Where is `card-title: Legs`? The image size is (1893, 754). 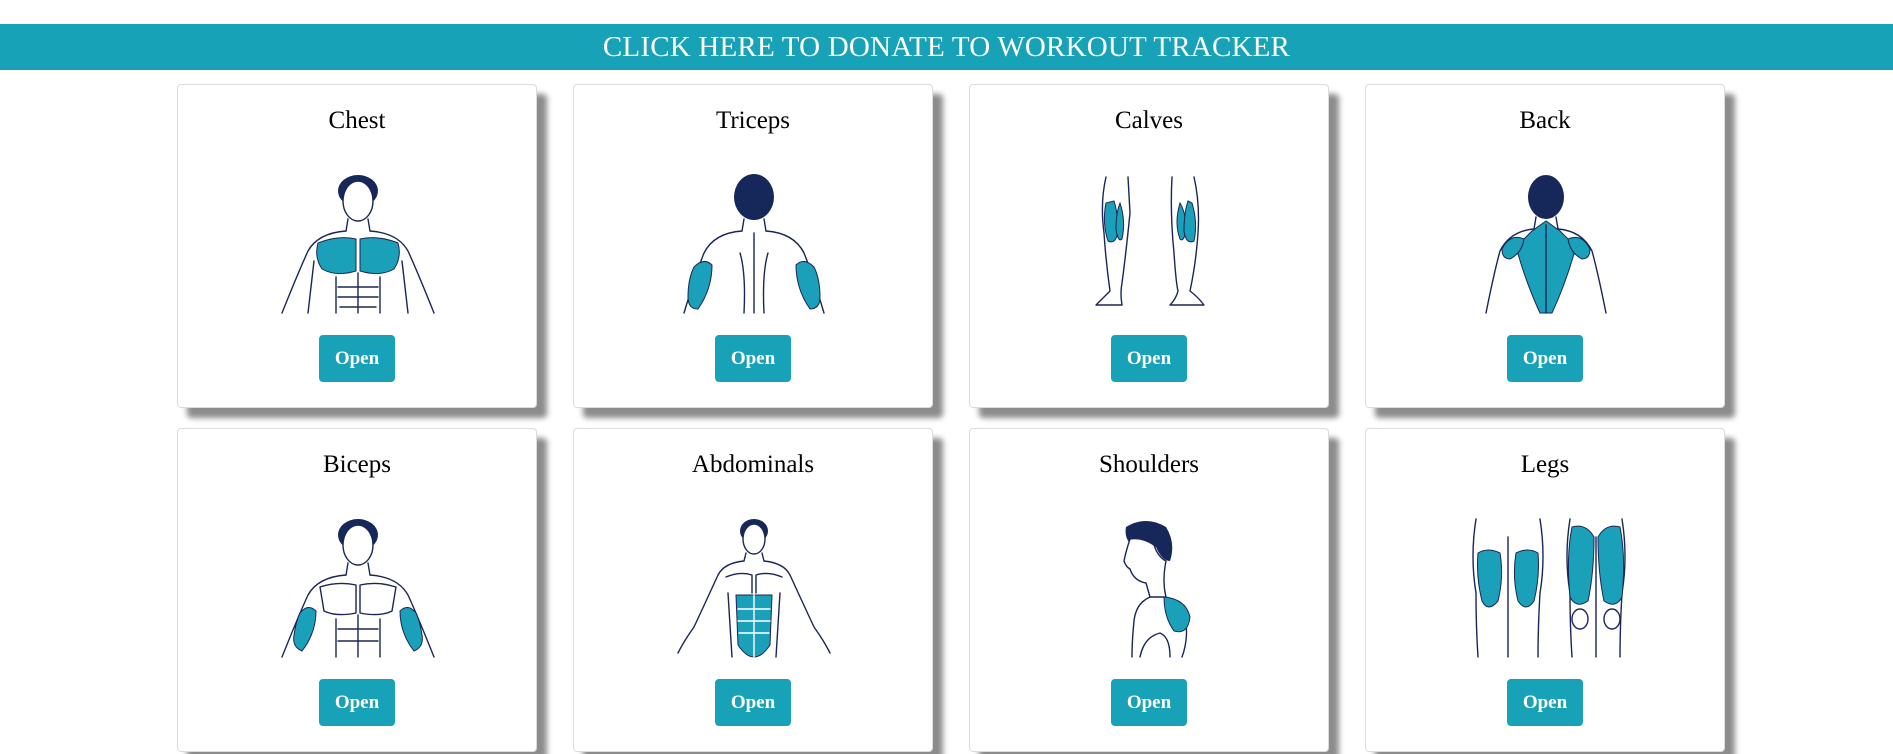
card-title: Legs is located at coordinates (1545, 464).